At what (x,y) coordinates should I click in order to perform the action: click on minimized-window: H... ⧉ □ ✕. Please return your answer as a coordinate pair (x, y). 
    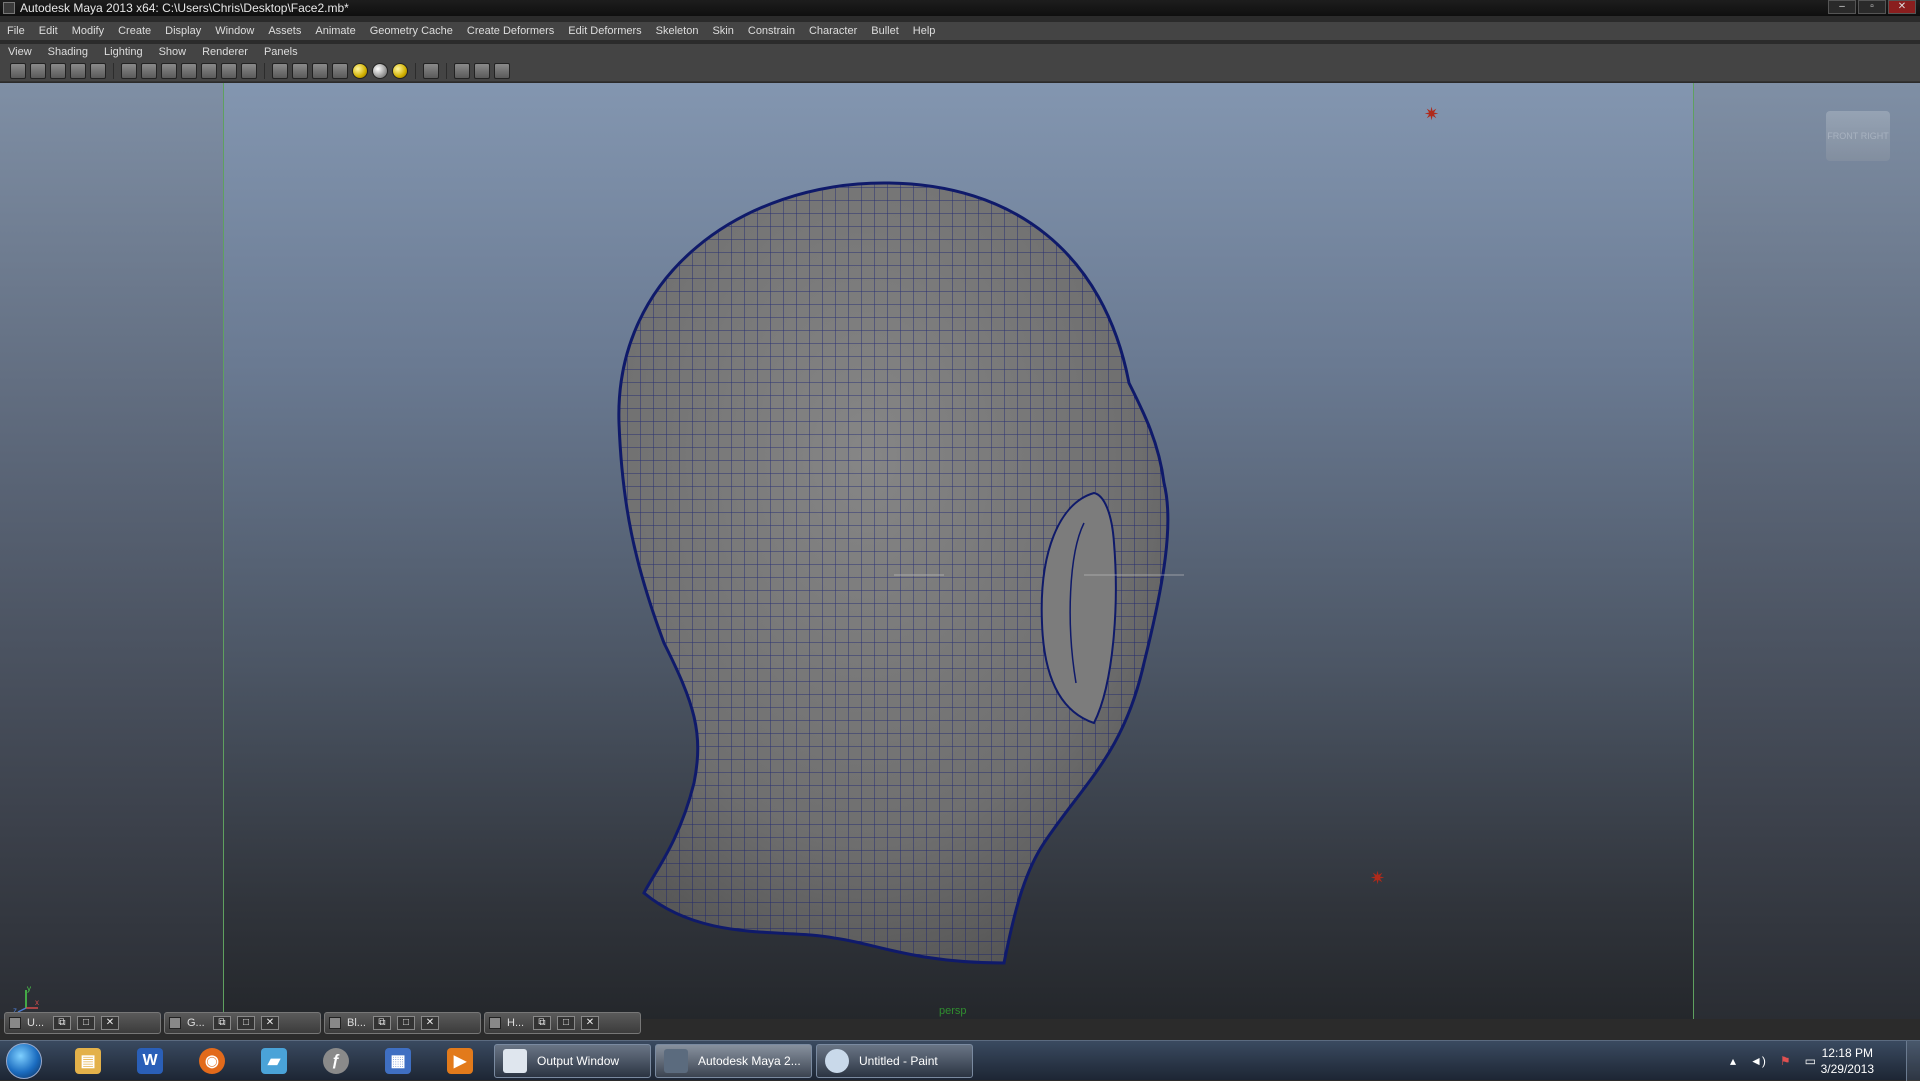
    Looking at the image, I should click on (562, 1023).